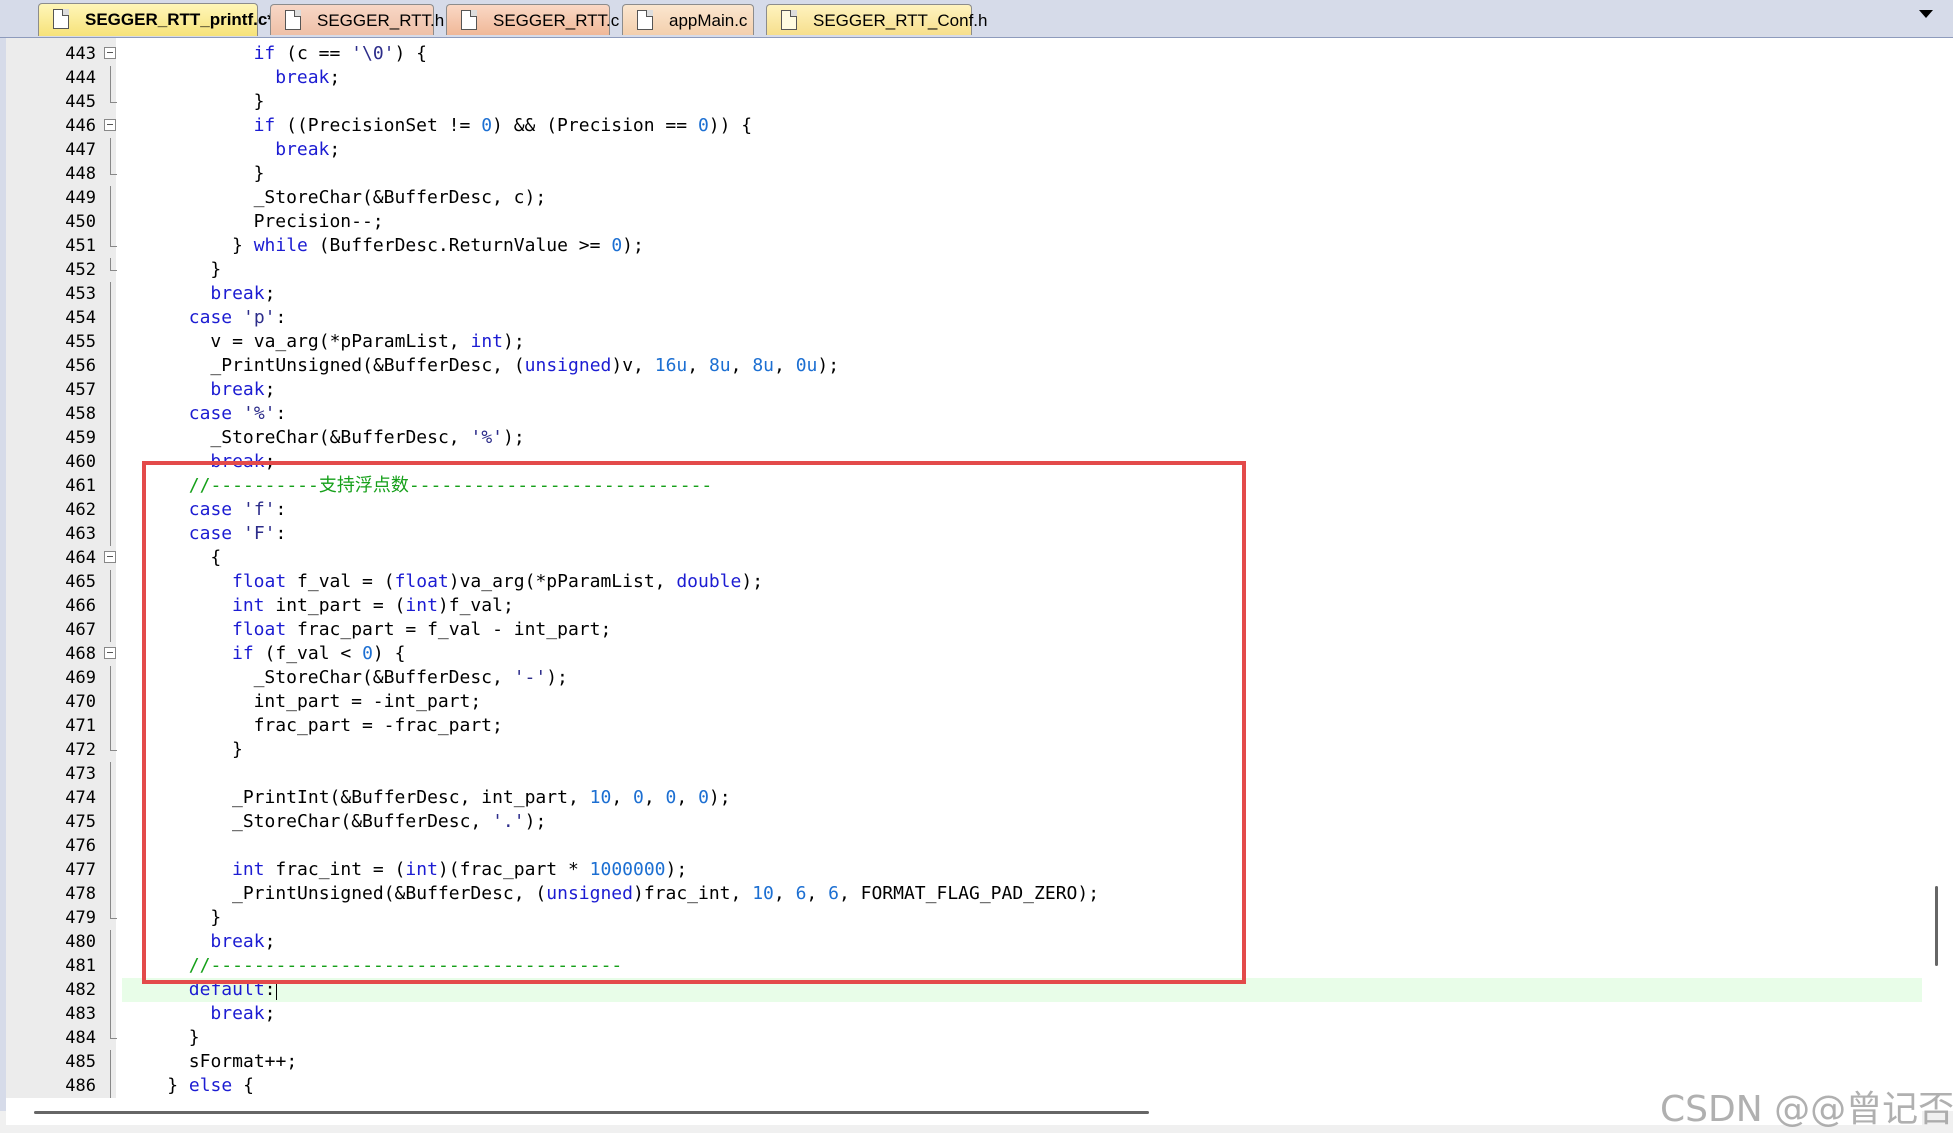 The height and width of the screenshot is (1133, 1953). What do you see at coordinates (976, 774) in the screenshot?
I see `code-line: 473` at bounding box center [976, 774].